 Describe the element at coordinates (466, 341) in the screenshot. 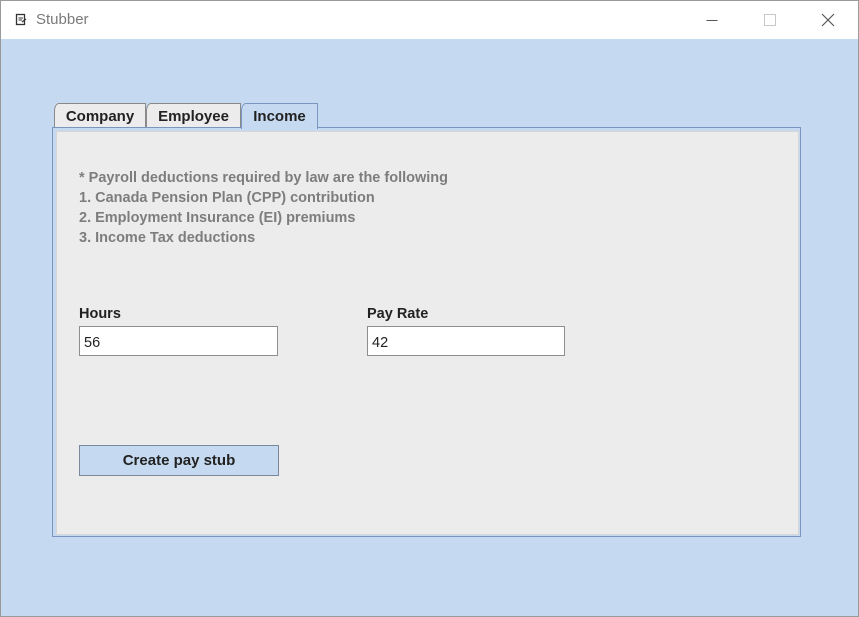

I see `pay-rate-input` at that location.